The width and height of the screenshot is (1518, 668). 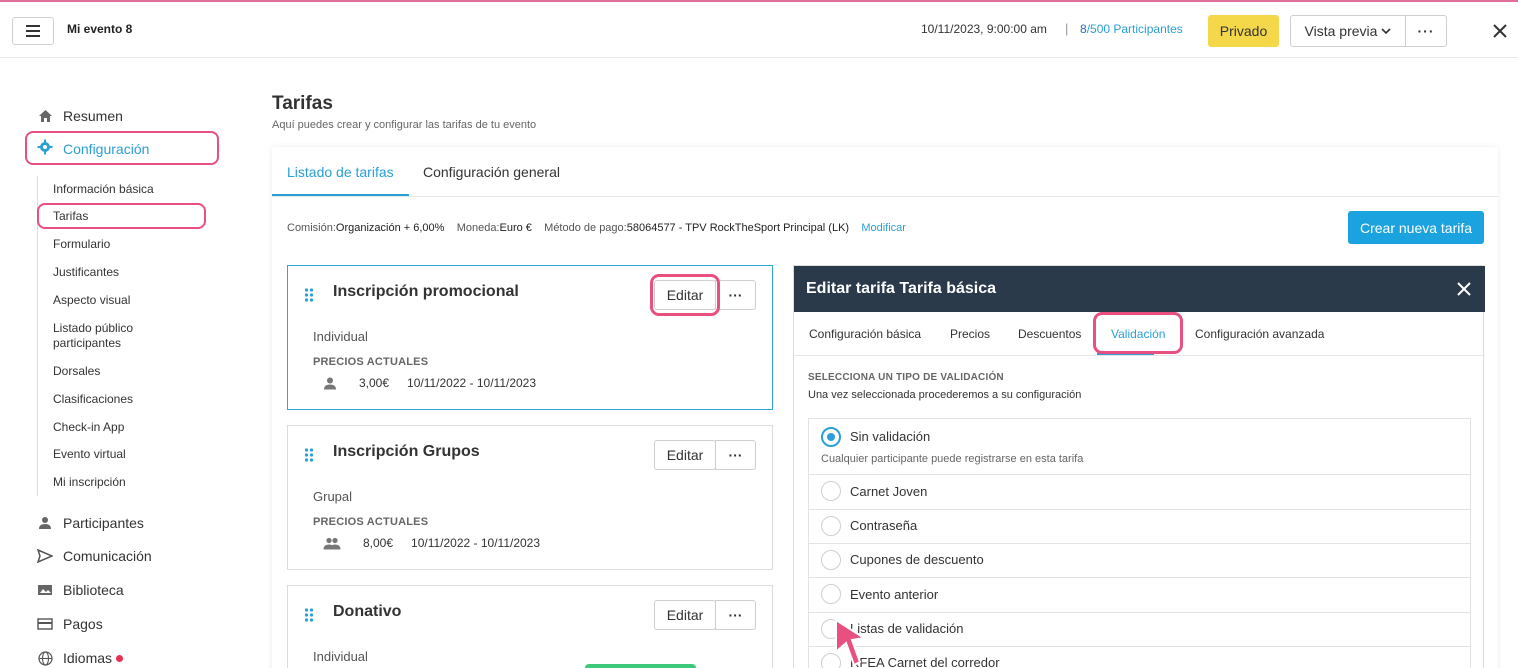 What do you see at coordinates (70, 216) in the screenshot?
I see `submenu-tarifas: Tarifas` at bounding box center [70, 216].